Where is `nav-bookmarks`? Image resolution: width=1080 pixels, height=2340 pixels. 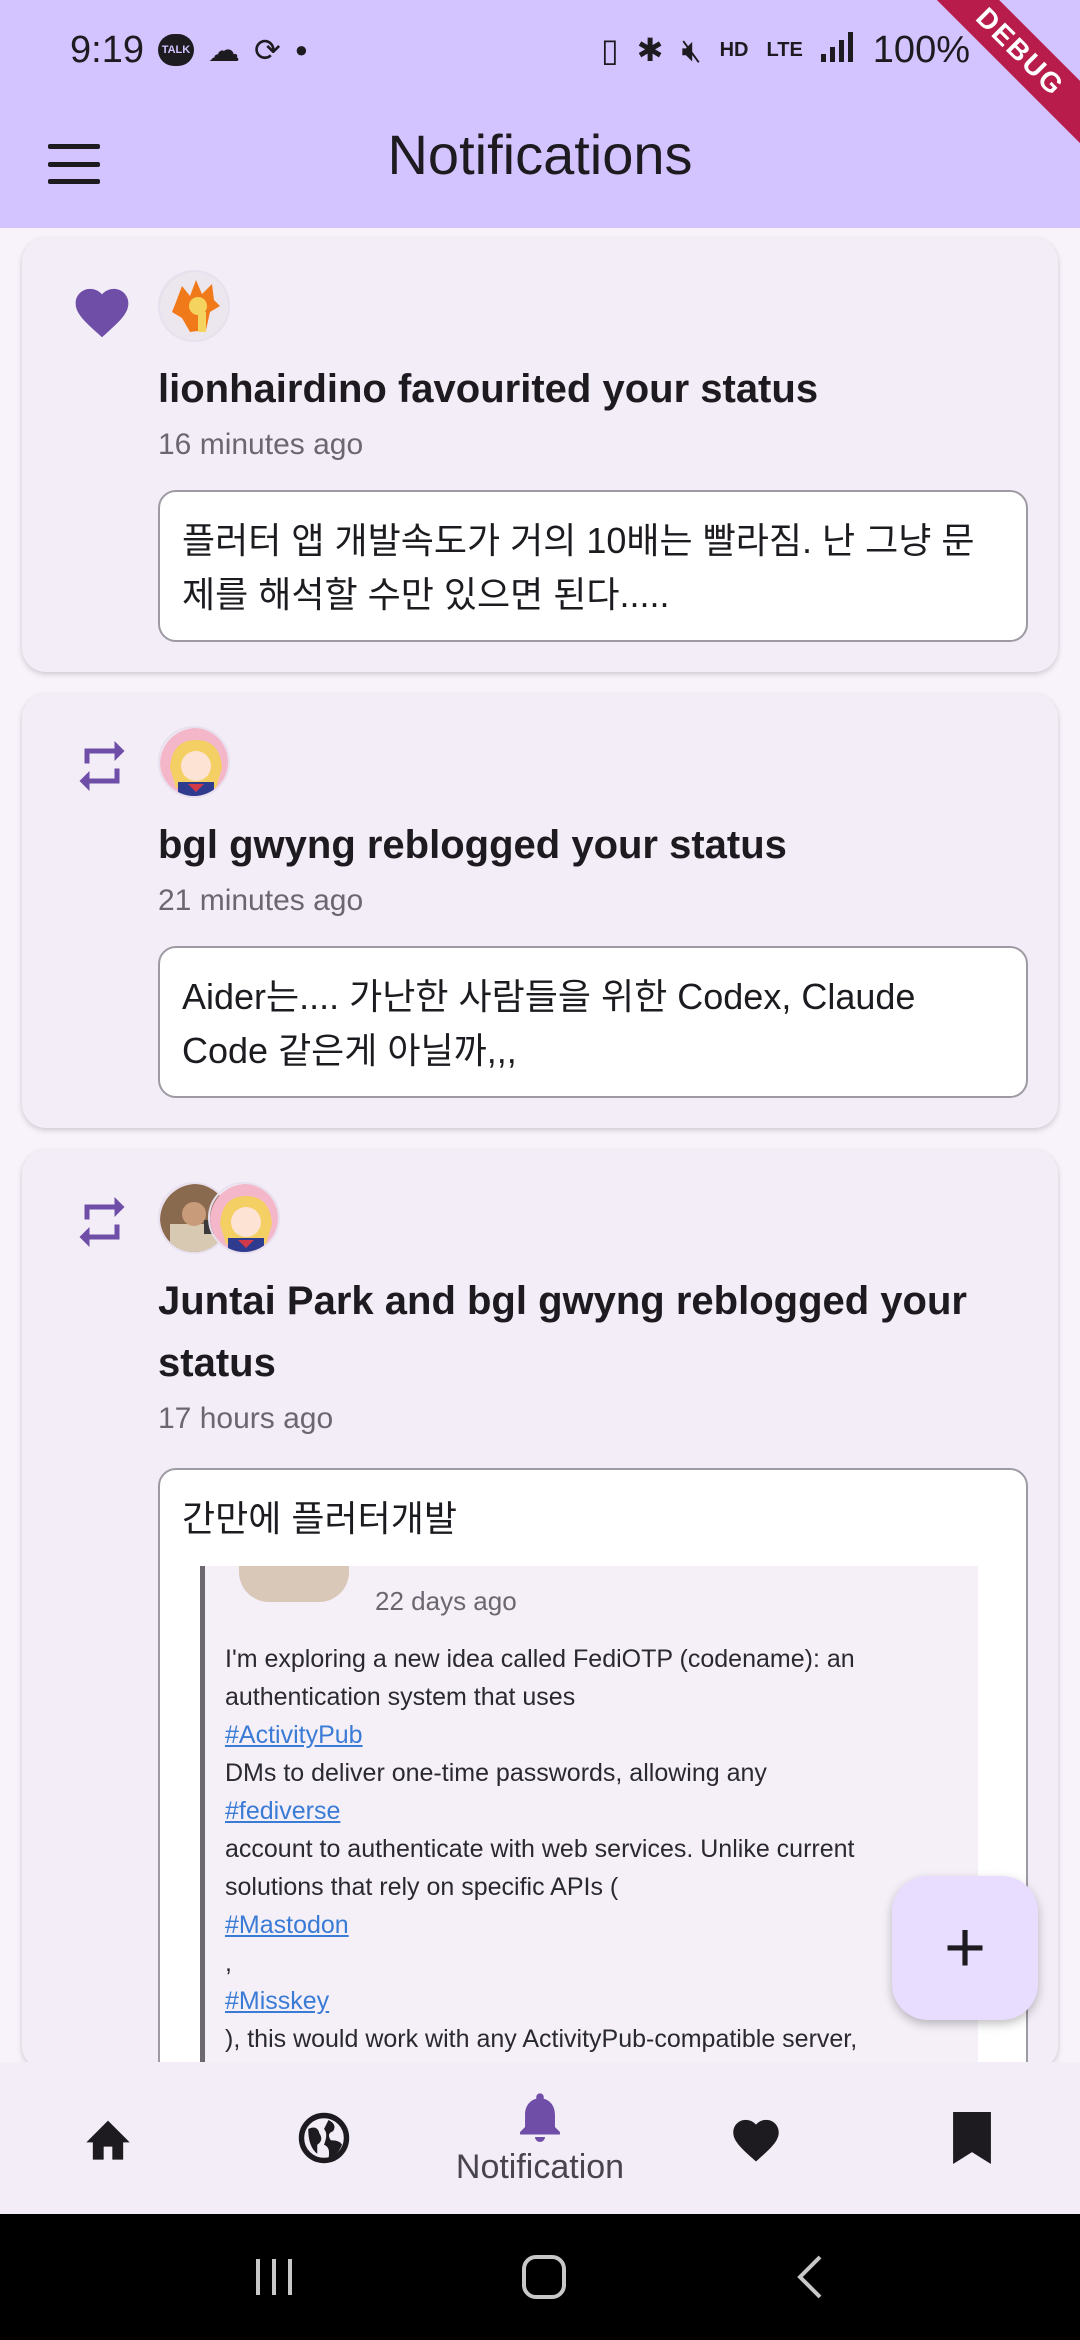 nav-bookmarks is located at coordinates (972, 2138).